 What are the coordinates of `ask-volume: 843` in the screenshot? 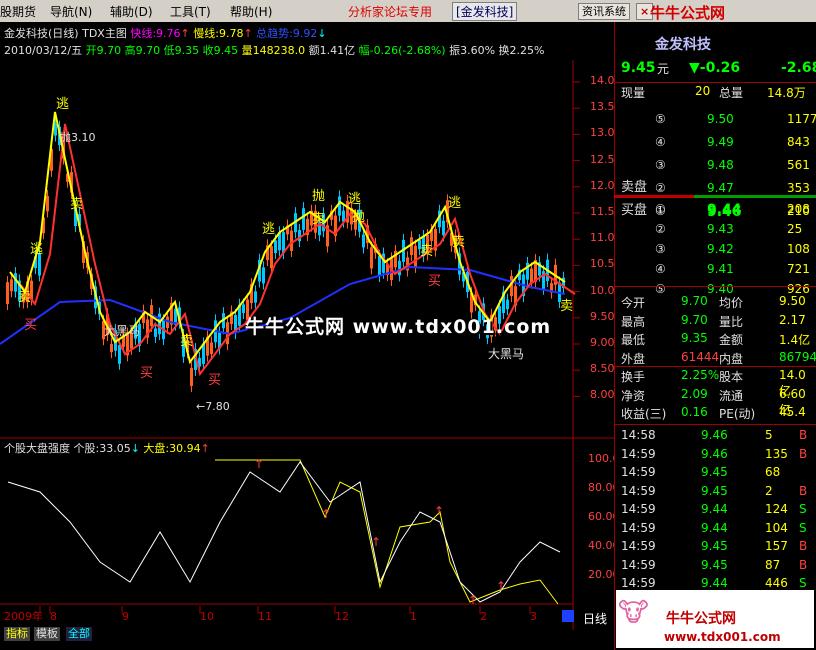 It's located at (798, 142).